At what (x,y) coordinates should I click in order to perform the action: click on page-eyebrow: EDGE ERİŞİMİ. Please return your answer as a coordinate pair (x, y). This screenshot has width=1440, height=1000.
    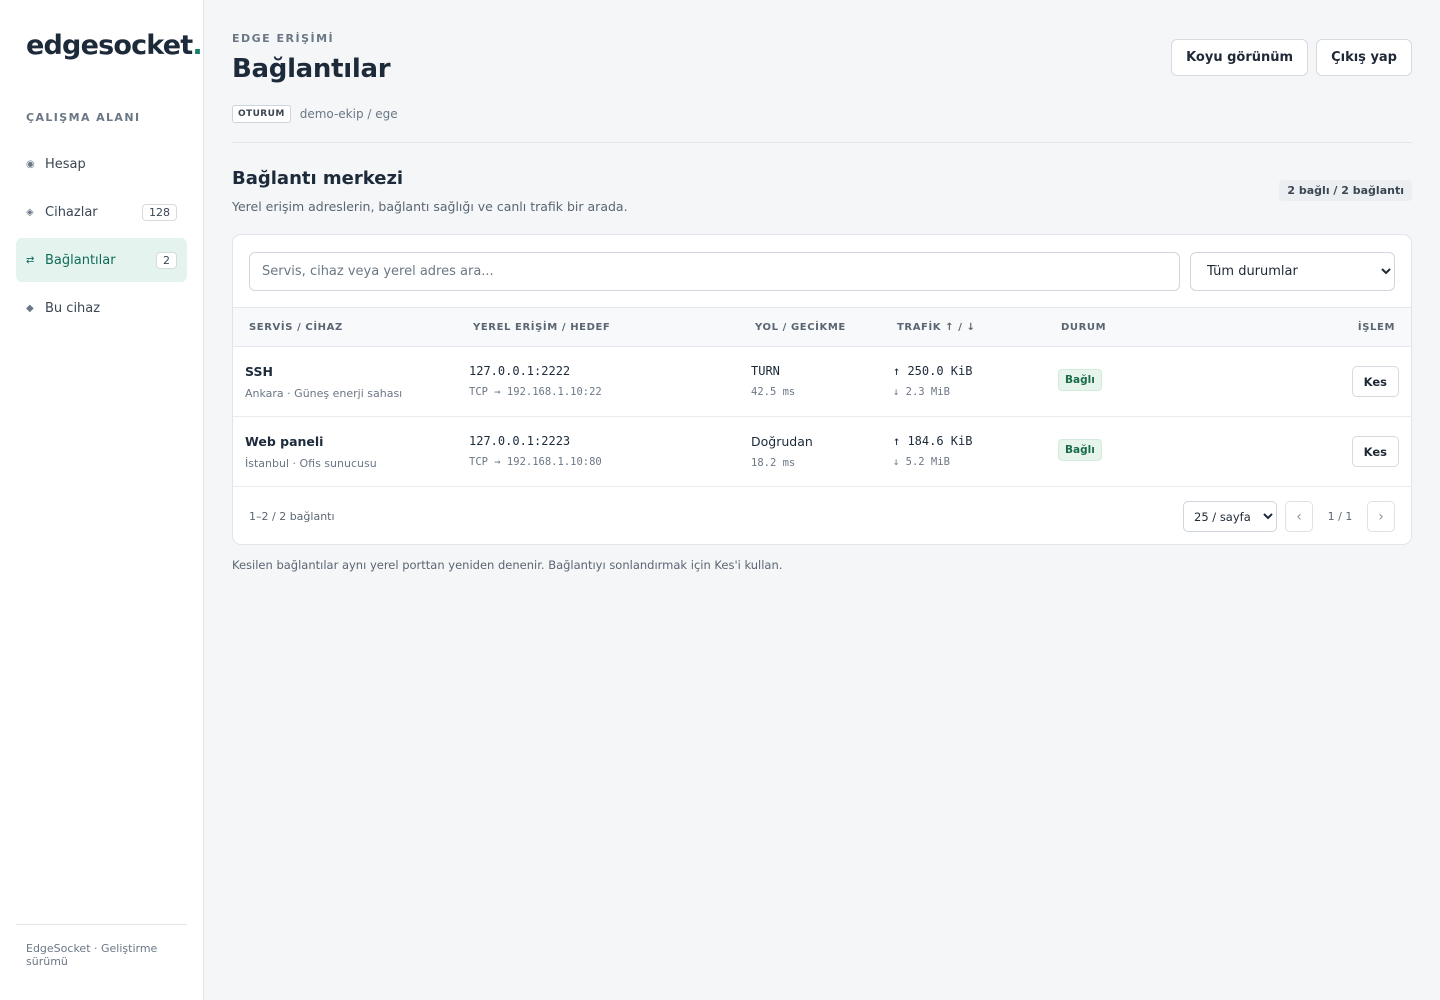
    Looking at the image, I should click on (283, 38).